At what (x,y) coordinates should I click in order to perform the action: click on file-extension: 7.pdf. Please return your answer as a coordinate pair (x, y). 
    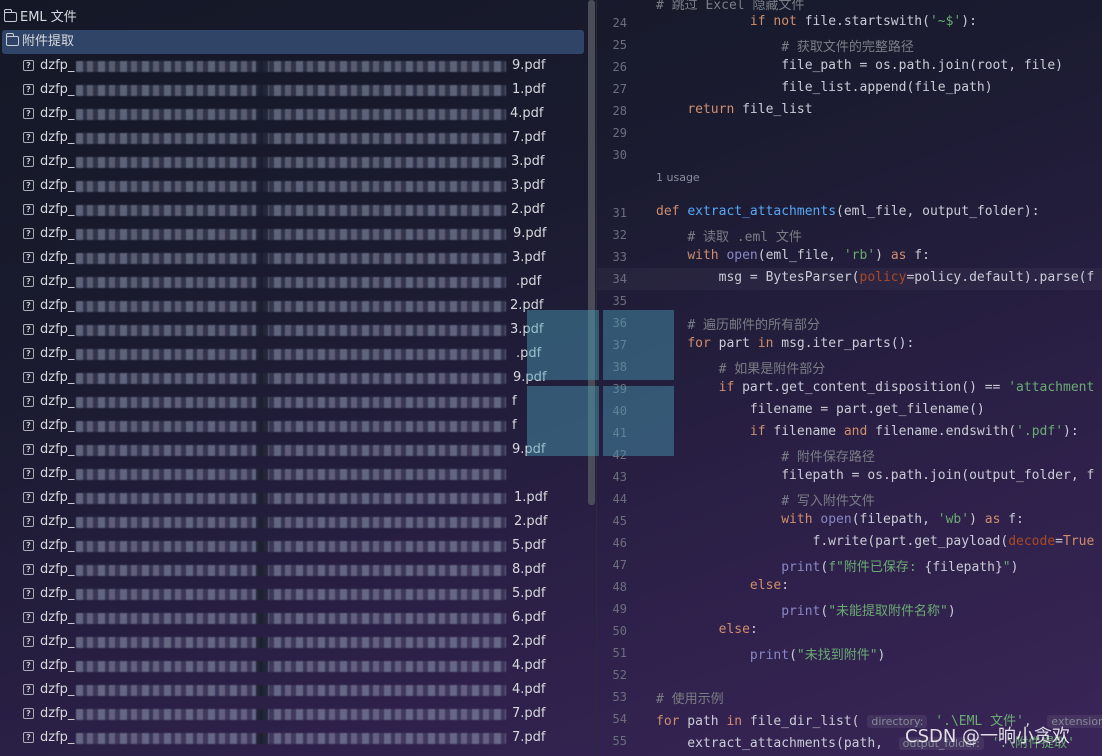
    Looking at the image, I should click on (529, 737).